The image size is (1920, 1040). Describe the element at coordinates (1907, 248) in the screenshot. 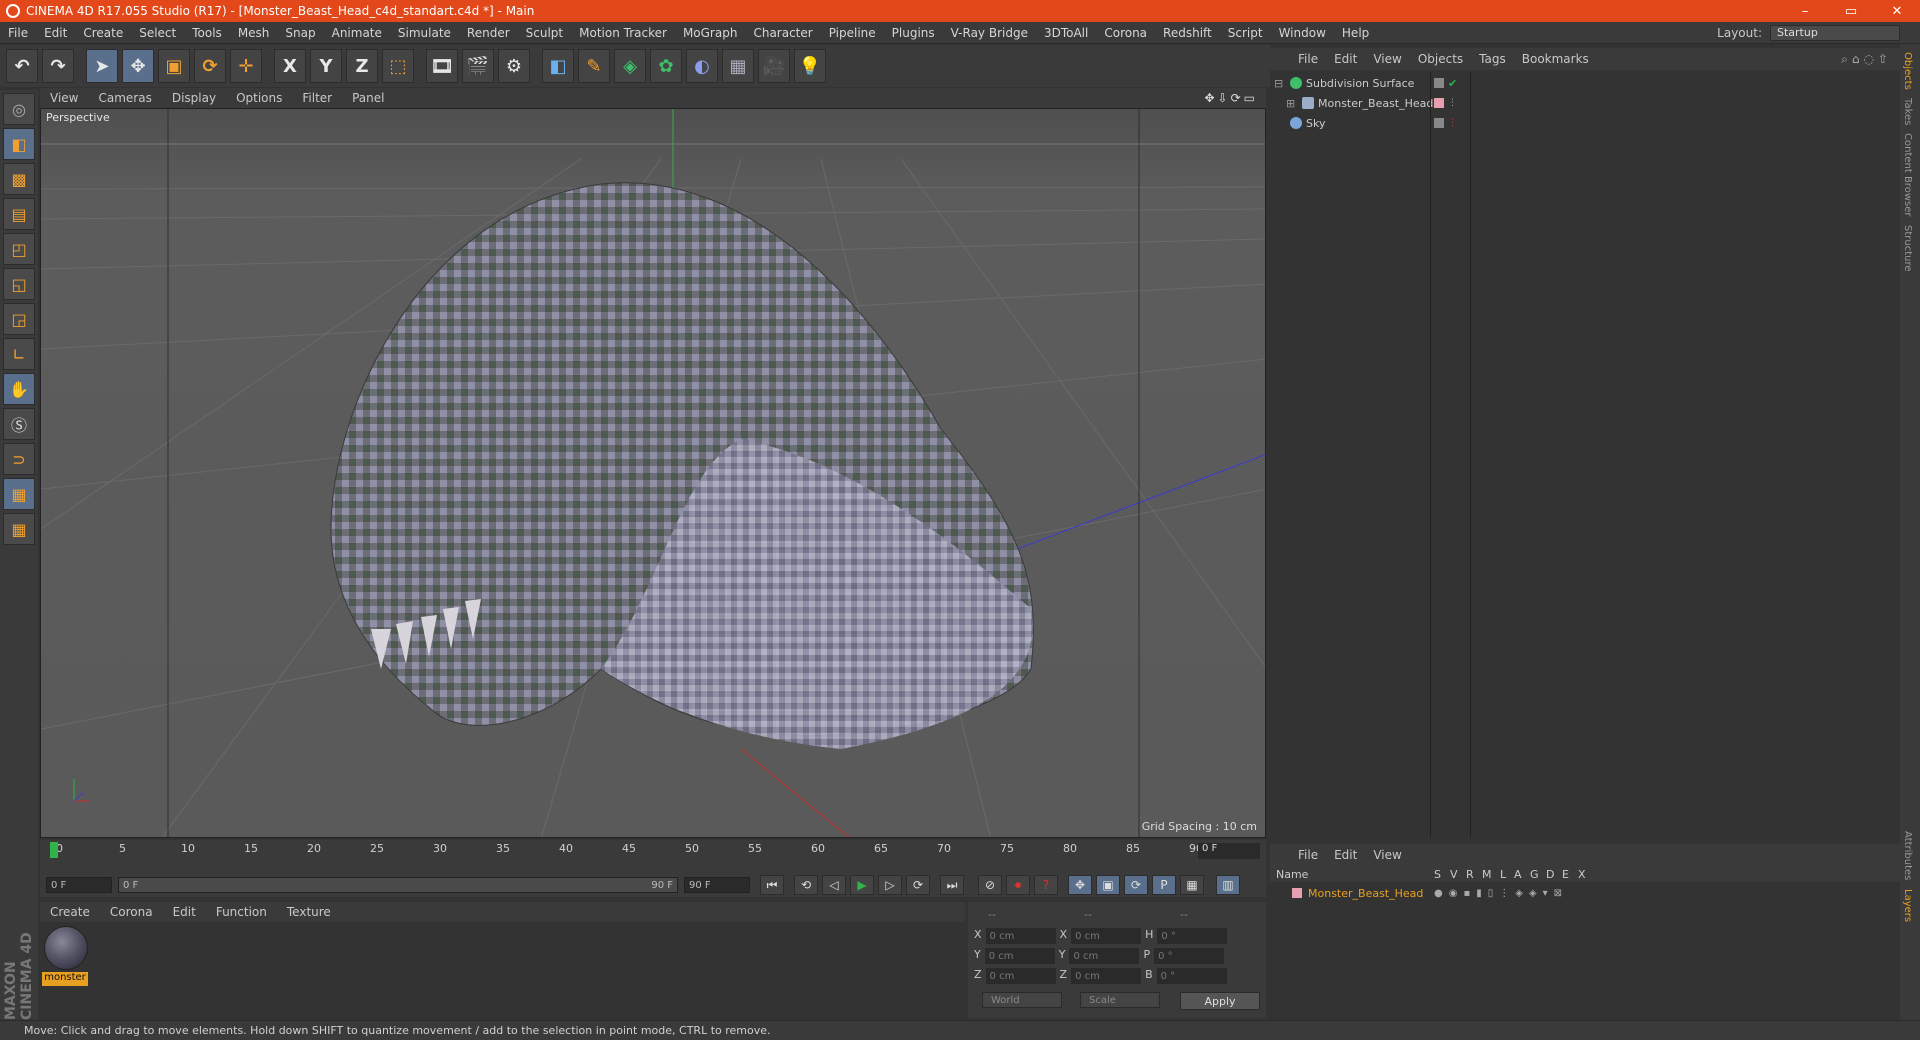

I see `tab-structure: Structure` at that location.